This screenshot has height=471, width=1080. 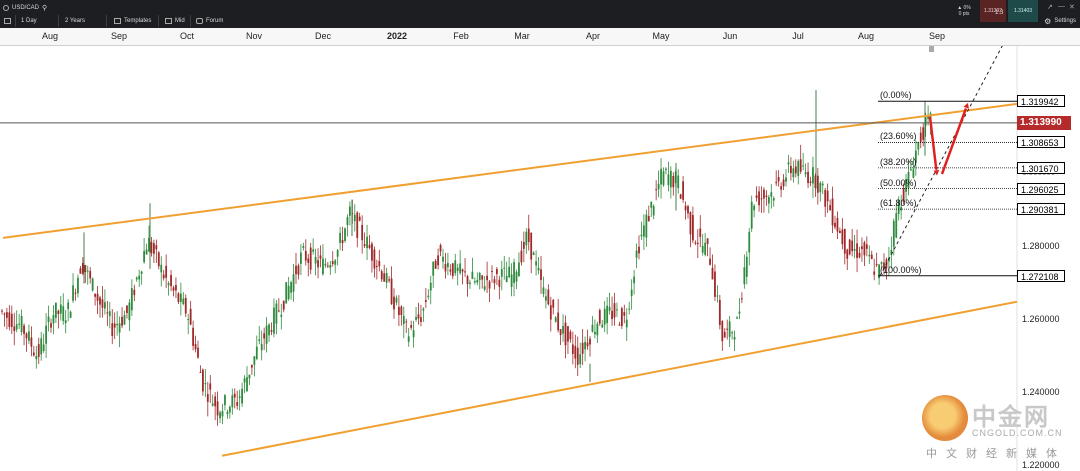 What do you see at coordinates (209, 21) in the screenshot?
I see `forum-button: Forum` at bounding box center [209, 21].